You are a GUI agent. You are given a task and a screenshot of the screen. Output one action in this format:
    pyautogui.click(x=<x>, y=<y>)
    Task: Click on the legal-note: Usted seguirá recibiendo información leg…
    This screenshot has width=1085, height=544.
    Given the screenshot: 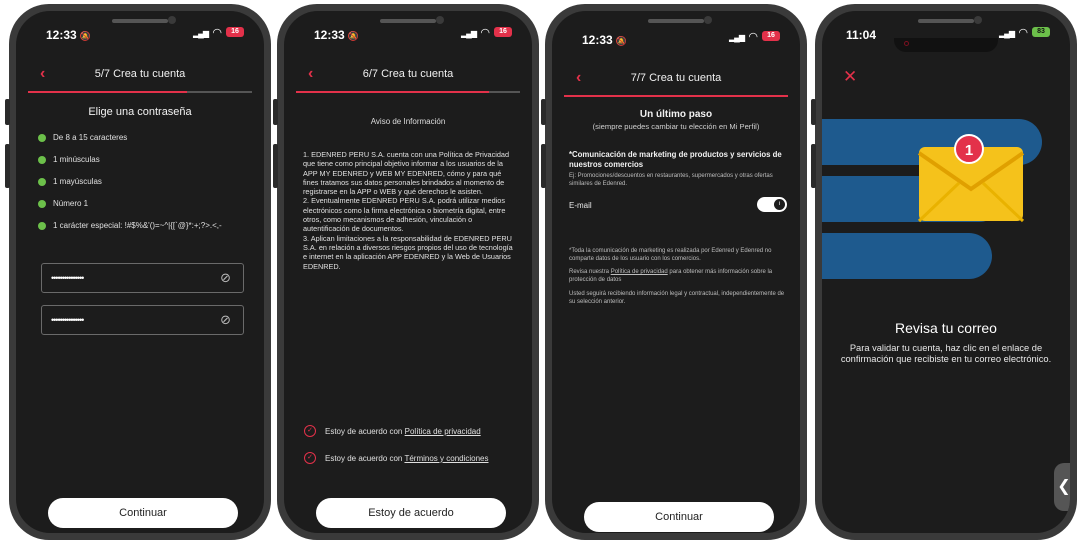 What is the action you would take?
    pyautogui.click(x=677, y=298)
    